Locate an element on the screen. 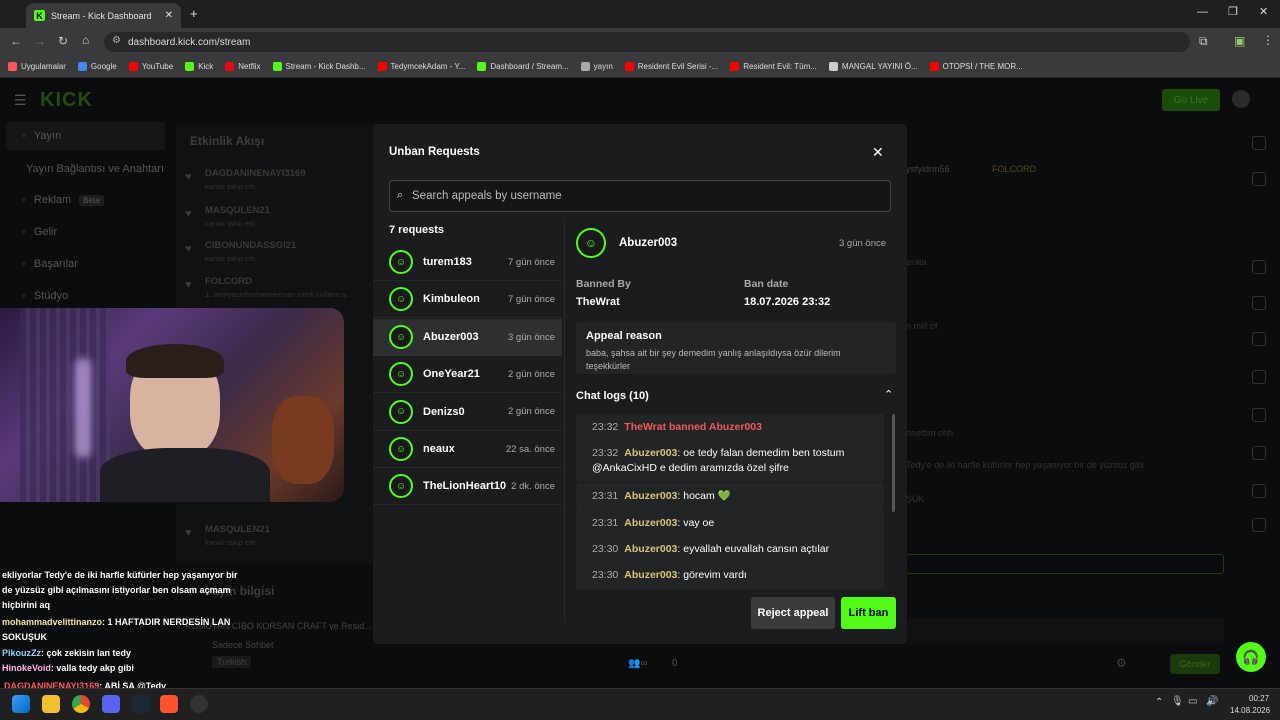  browser-tab: K Stream - Kick Dashboard ✕ is located at coordinates (103, 15).